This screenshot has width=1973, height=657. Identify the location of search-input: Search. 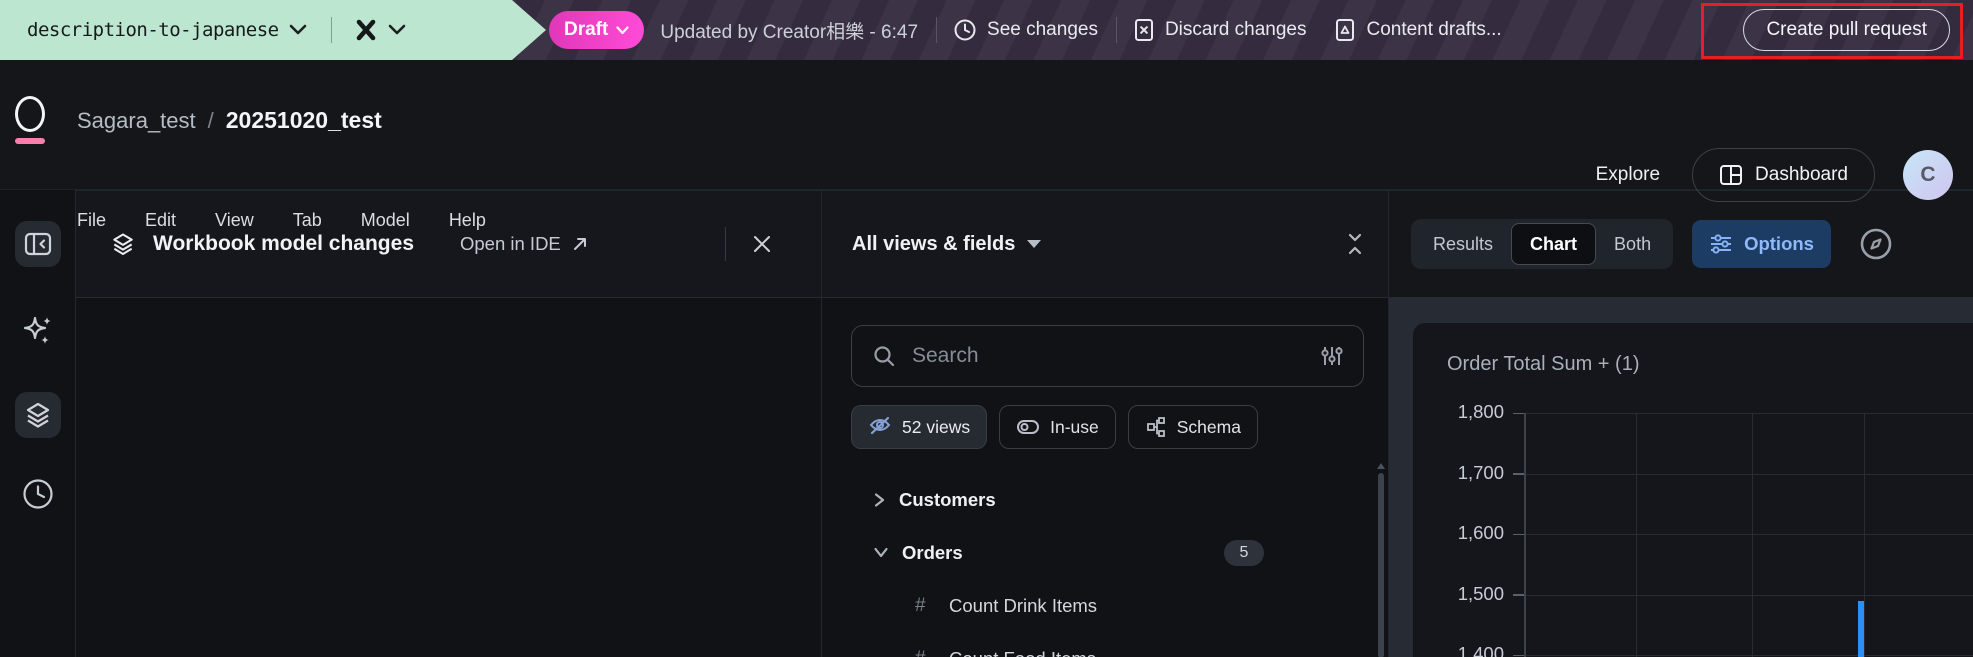
(1107, 356).